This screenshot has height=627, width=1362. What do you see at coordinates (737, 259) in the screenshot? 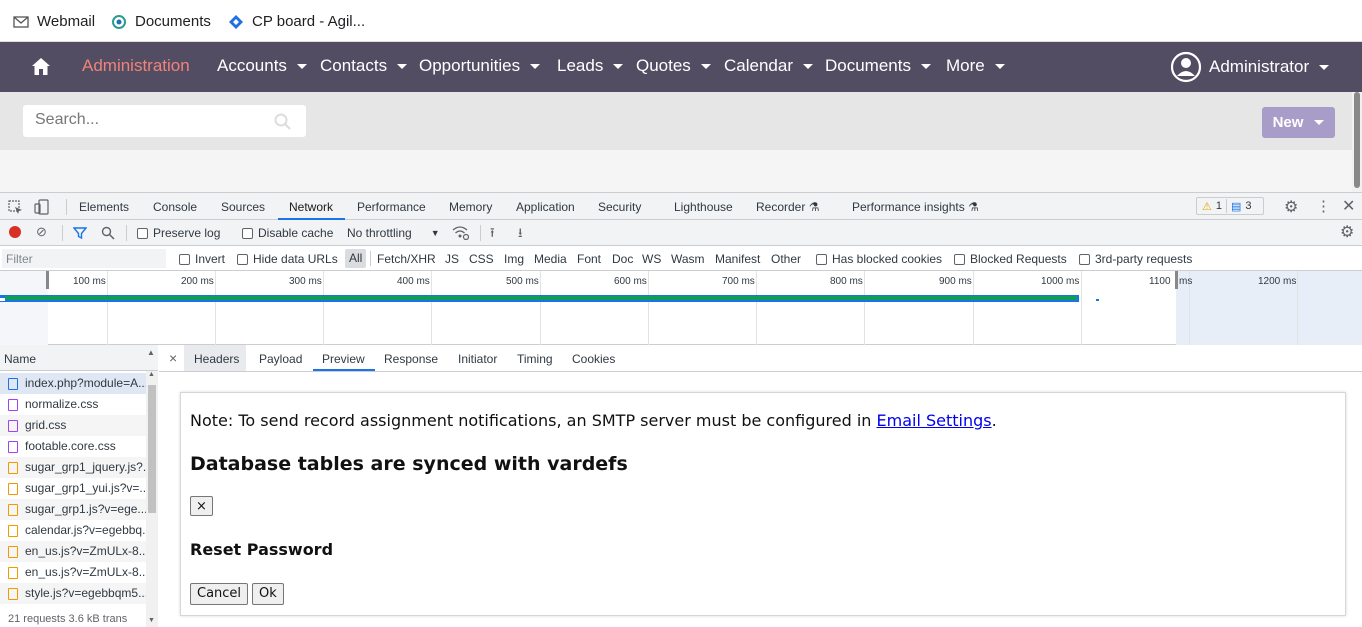
I see `filter-type-manifest: Manifest` at bounding box center [737, 259].